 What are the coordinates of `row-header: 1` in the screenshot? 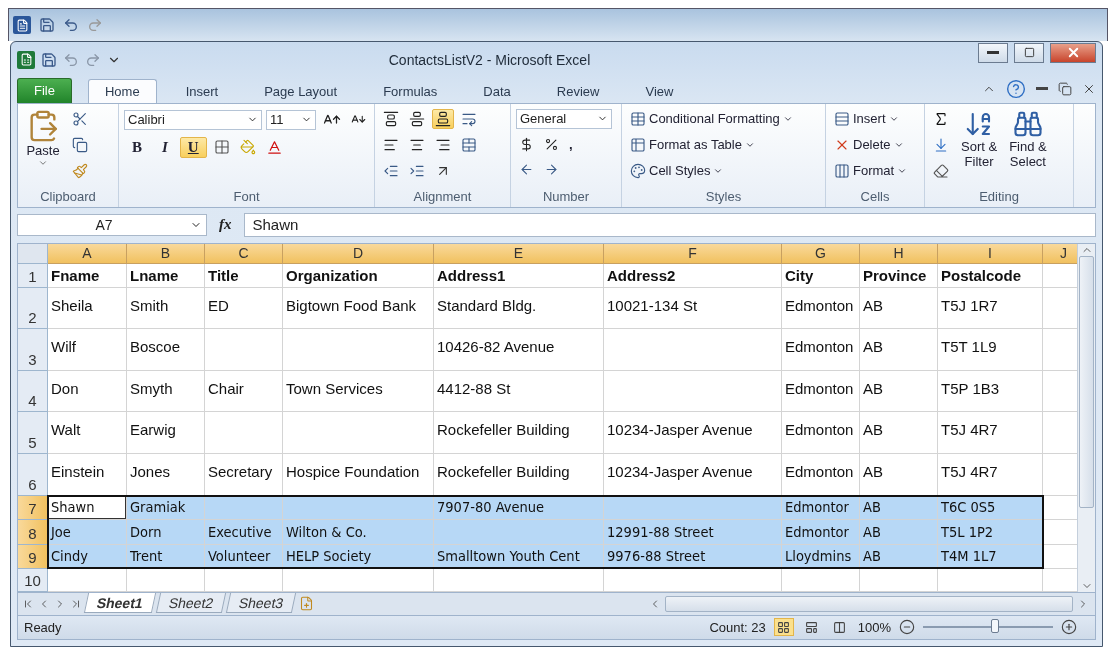 It's located at (33, 275).